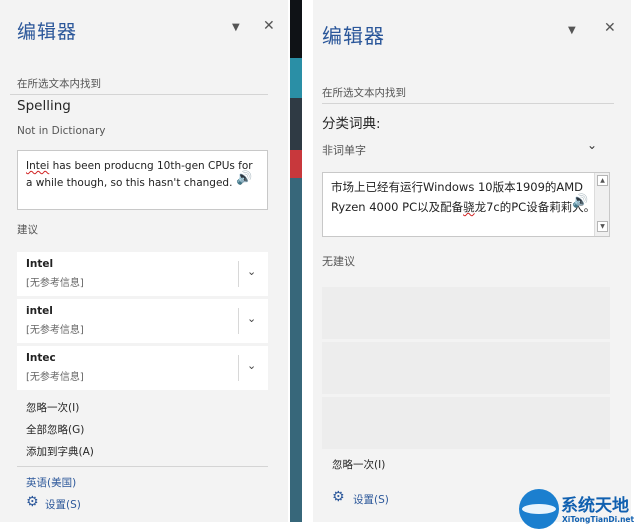 The image size is (644, 532). Describe the element at coordinates (539, 509) in the screenshot. I see `logo-icon` at that location.